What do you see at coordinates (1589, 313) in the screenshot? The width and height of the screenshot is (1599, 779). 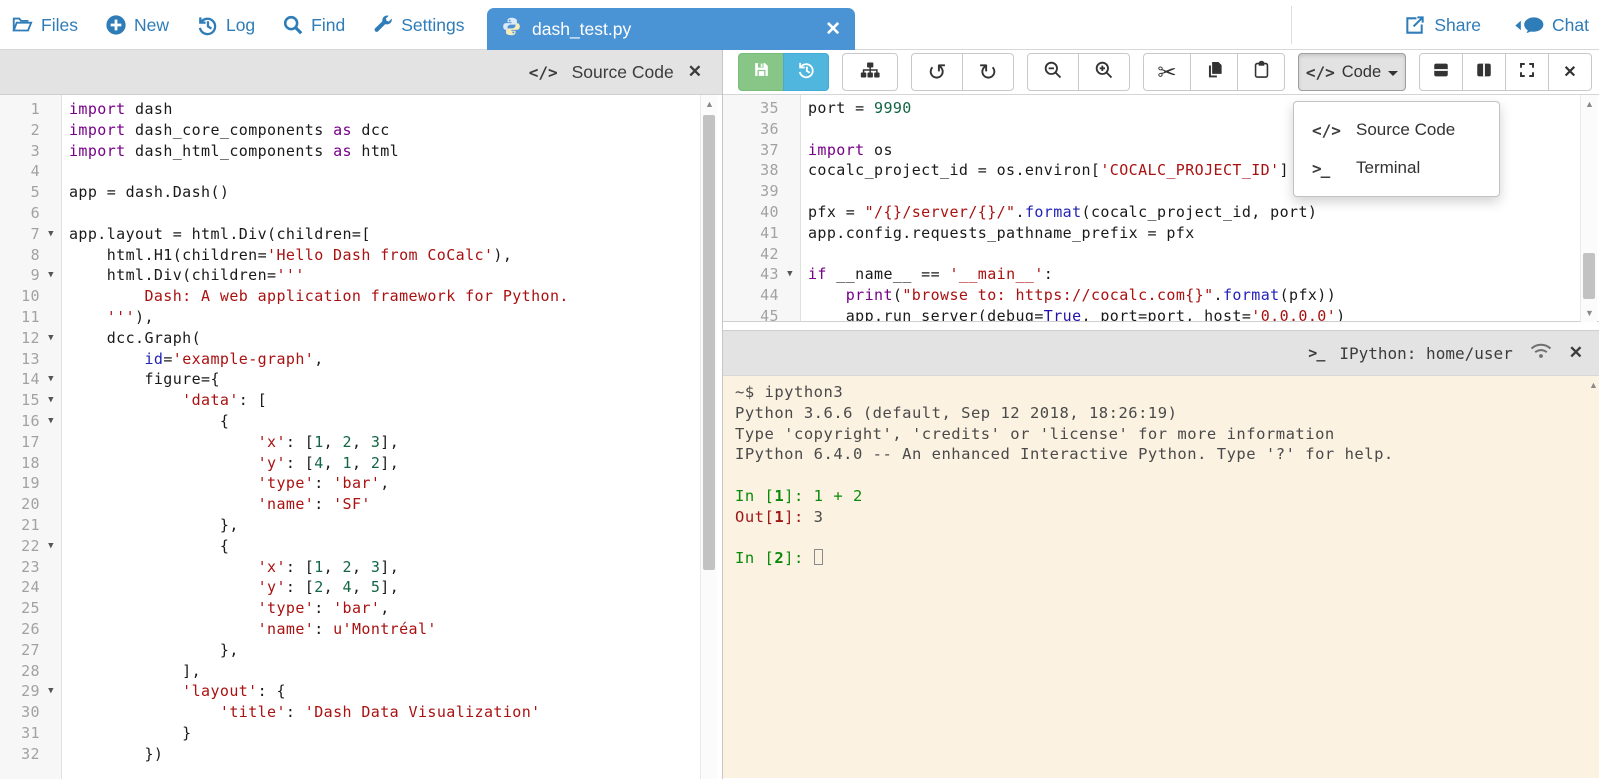 I see `scroll-down-icon: ▼` at bounding box center [1589, 313].